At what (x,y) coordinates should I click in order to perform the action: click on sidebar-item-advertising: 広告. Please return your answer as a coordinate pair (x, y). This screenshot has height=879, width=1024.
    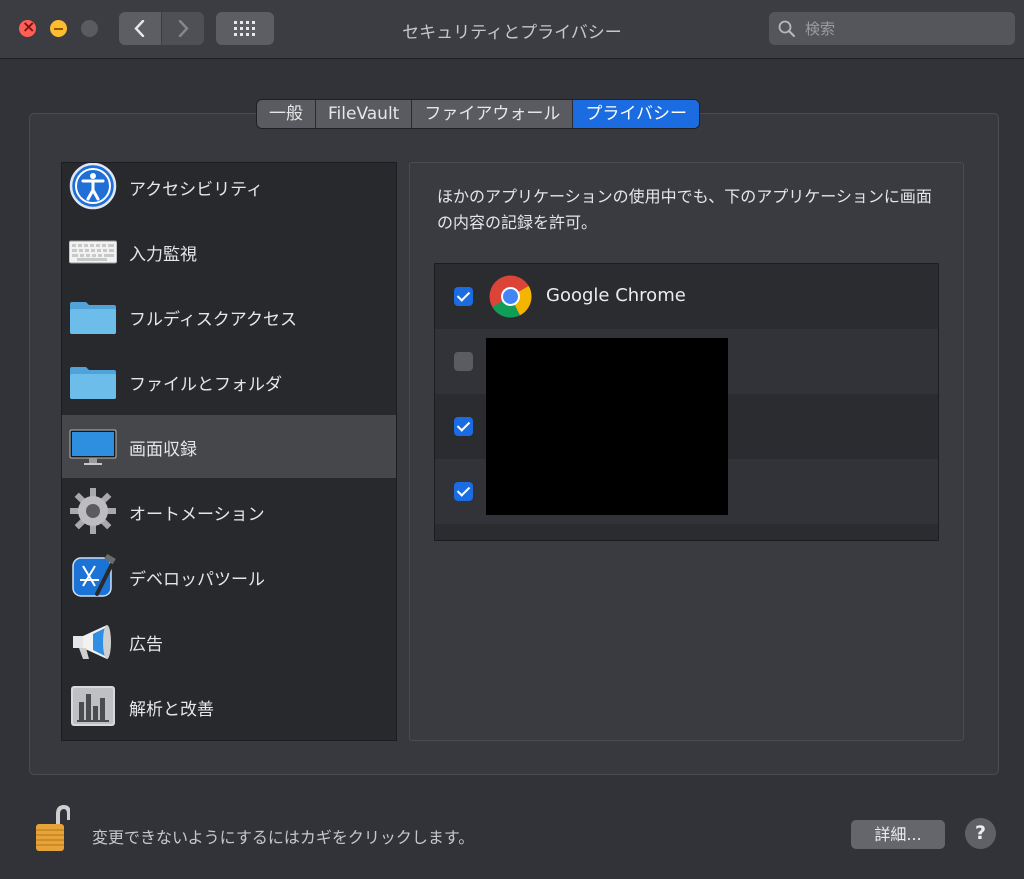
    Looking at the image, I should click on (229, 641).